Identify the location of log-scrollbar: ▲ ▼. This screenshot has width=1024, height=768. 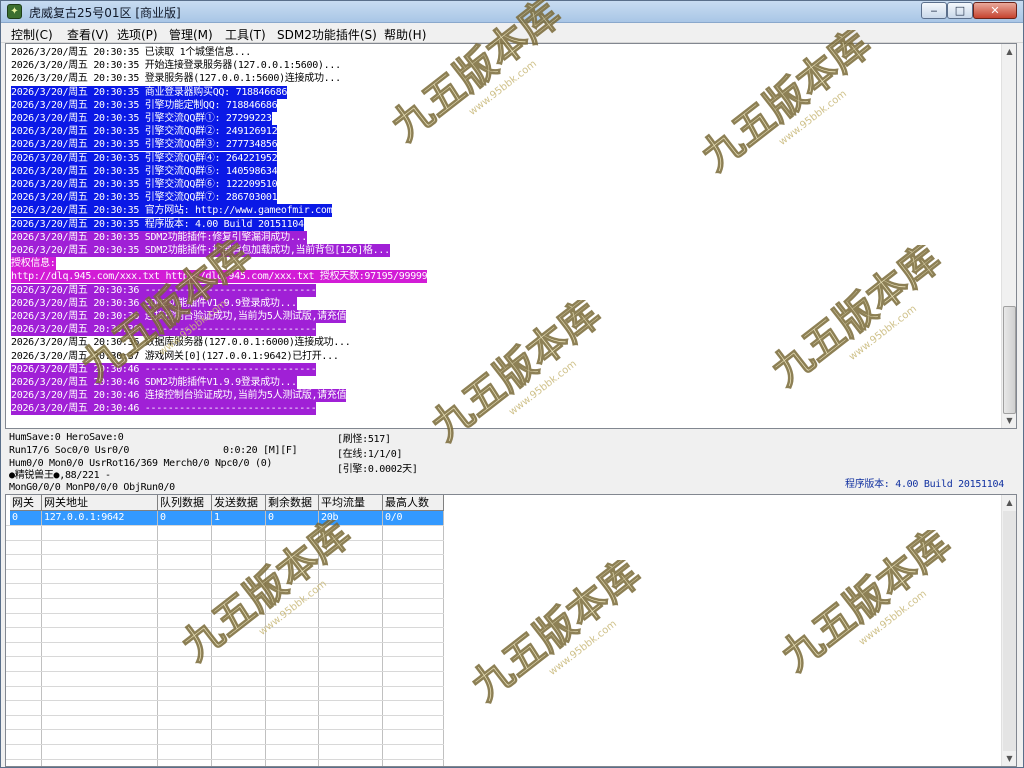
(1008, 236).